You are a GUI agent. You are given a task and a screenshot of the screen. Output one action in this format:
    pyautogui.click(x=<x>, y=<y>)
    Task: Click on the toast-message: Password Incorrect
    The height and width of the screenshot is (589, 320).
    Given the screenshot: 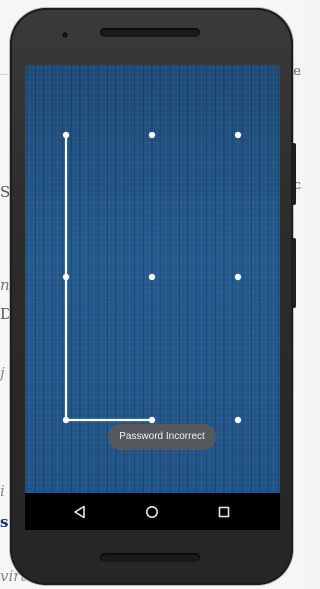 What is the action you would take?
    pyautogui.click(x=162, y=437)
    